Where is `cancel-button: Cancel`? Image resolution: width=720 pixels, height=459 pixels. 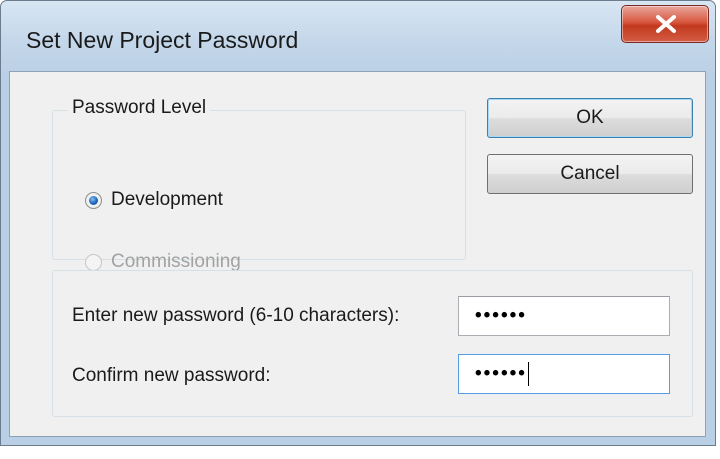
cancel-button: Cancel is located at coordinates (590, 174).